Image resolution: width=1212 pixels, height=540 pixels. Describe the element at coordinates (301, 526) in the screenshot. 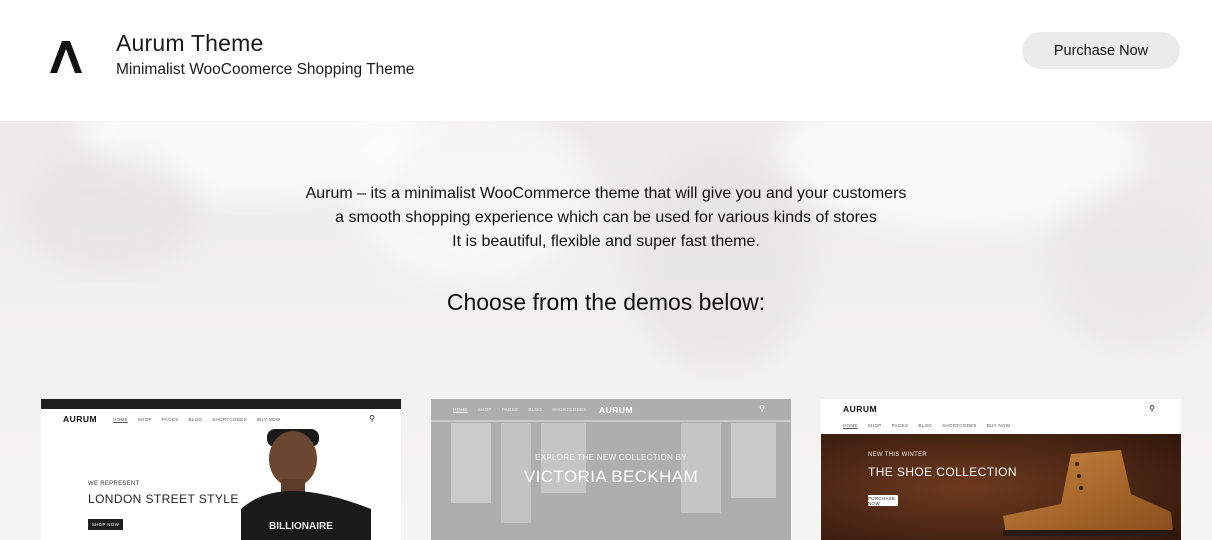

I see `svg-text: BILLIONAIRE` at that location.